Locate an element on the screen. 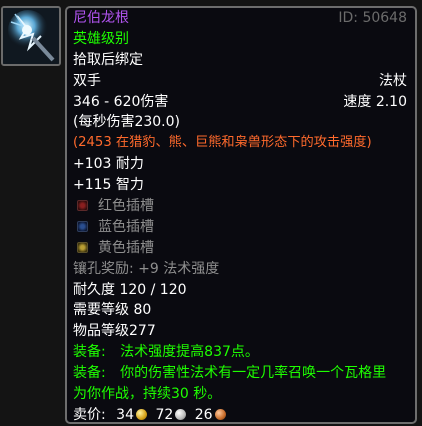 Image resolution: width=422 pixels, height=426 pixels. equip-effect-1: 装备: 法术强度提高837点。 is located at coordinates (240, 352).